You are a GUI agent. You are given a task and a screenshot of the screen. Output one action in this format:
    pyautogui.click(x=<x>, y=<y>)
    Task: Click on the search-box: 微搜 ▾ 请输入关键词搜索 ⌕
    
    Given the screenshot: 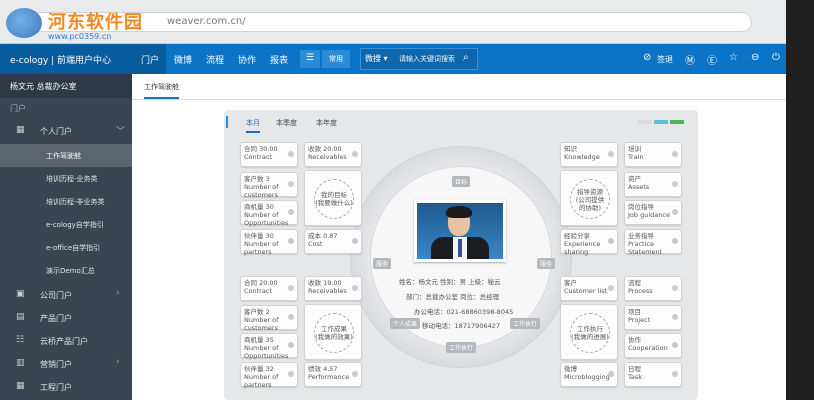 What is the action you would take?
    pyautogui.click(x=419, y=59)
    